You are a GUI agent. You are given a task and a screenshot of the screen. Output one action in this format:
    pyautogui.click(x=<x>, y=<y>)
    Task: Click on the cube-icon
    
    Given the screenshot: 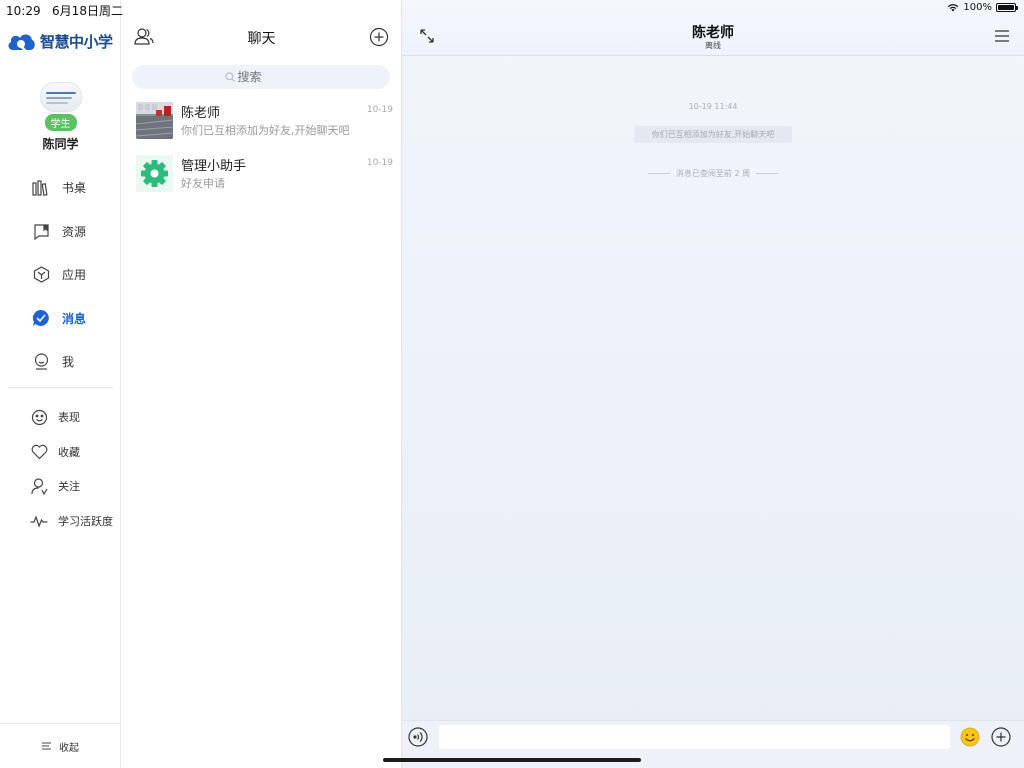 What is the action you would take?
    pyautogui.click(x=41, y=275)
    